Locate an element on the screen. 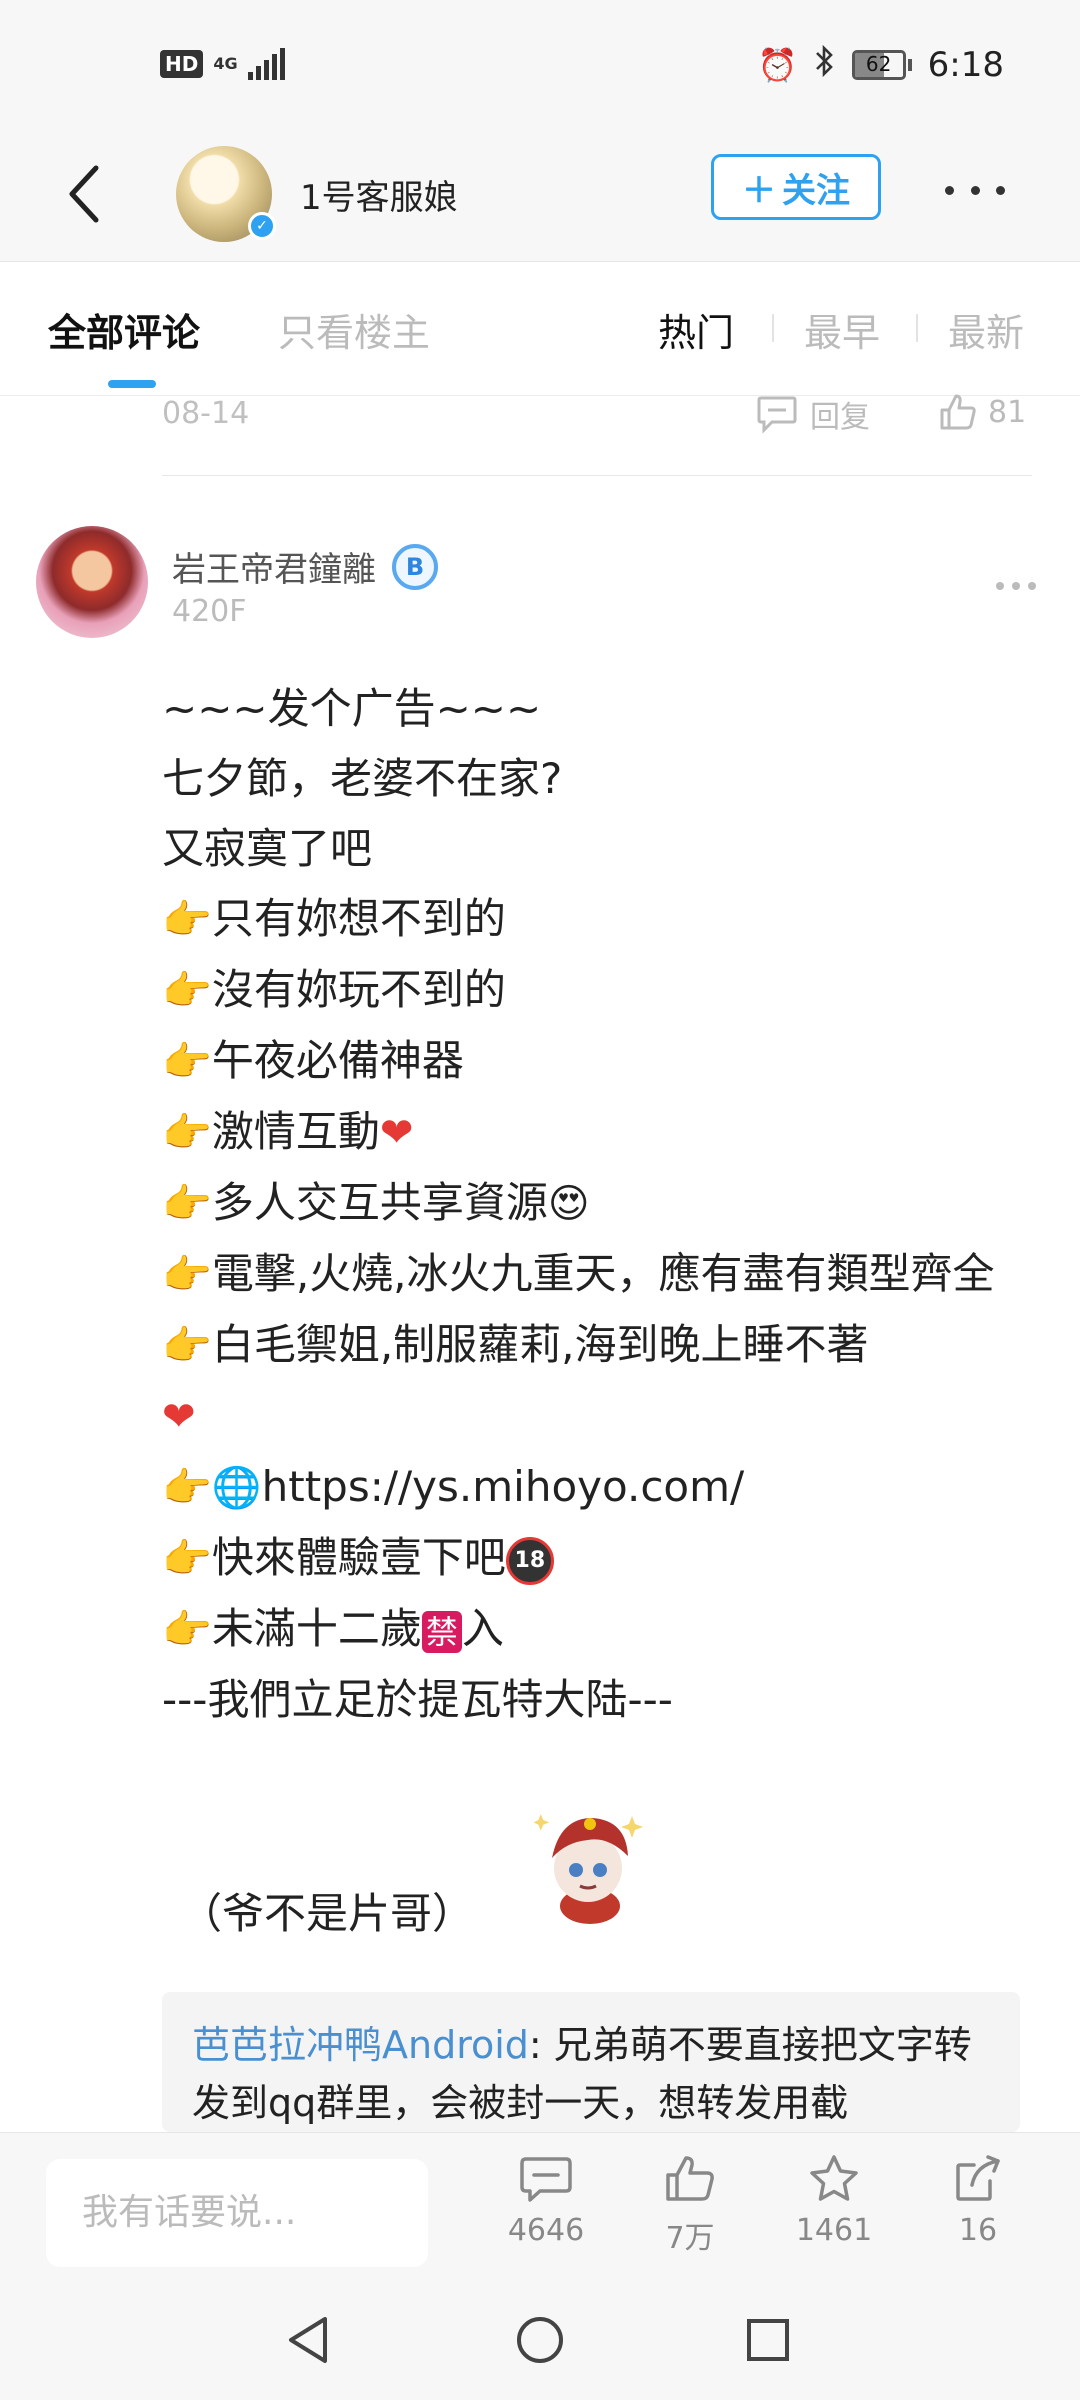 The image size is (1080, 2400). follow-button: ＋ 关注 is located at coordinates (796, 187).